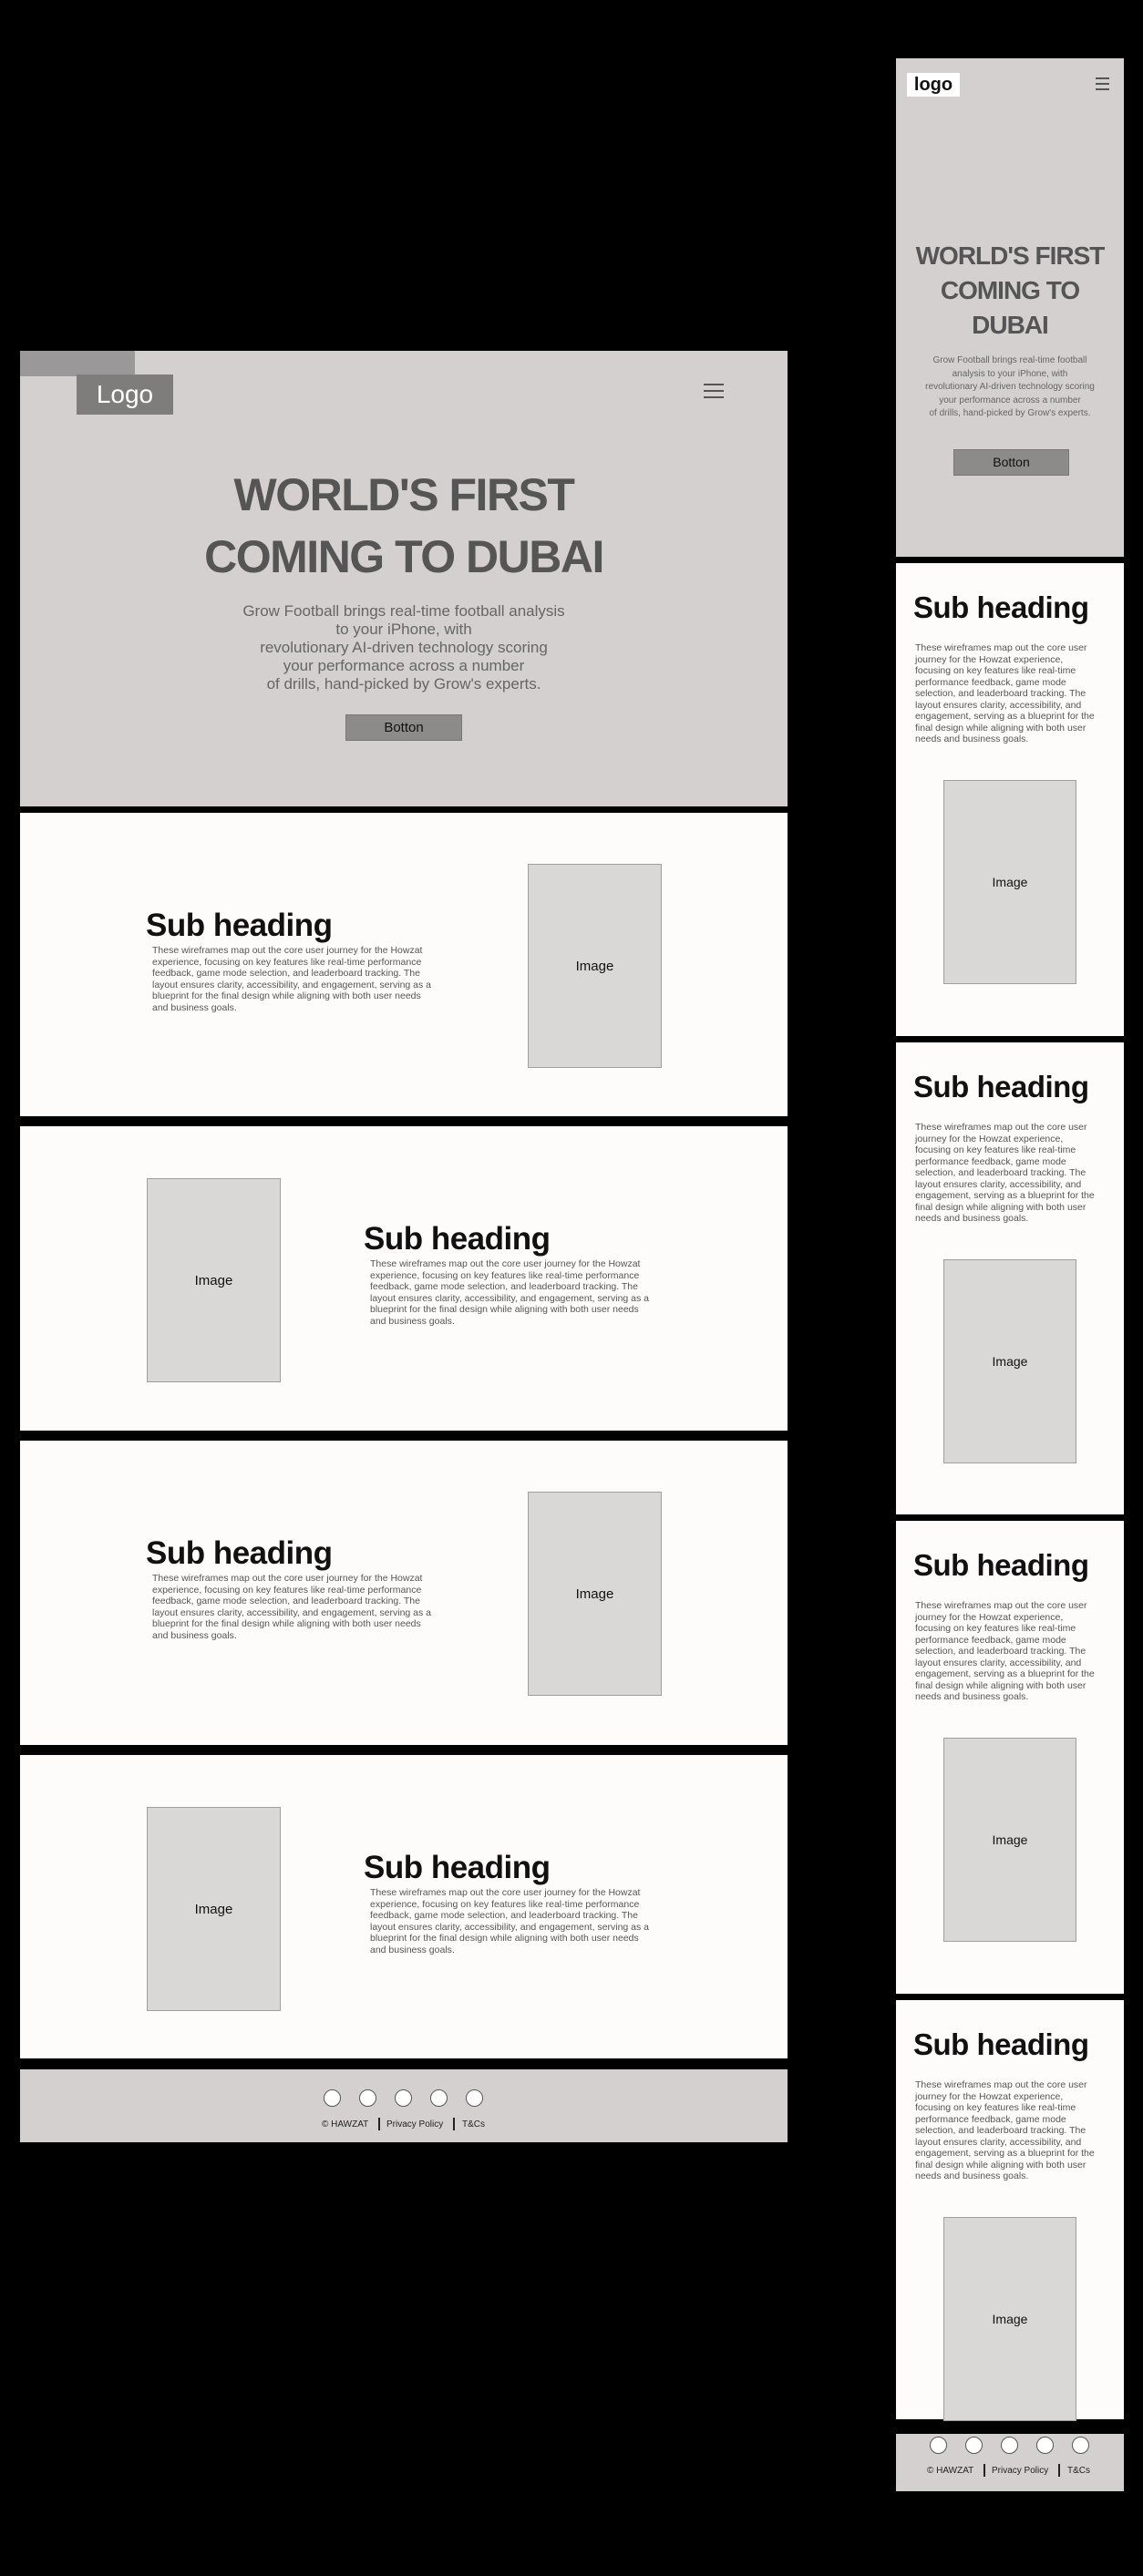  Describe the element at coordinates (77, 363) in the screenshot. I see `frame-label-tab` at that location.